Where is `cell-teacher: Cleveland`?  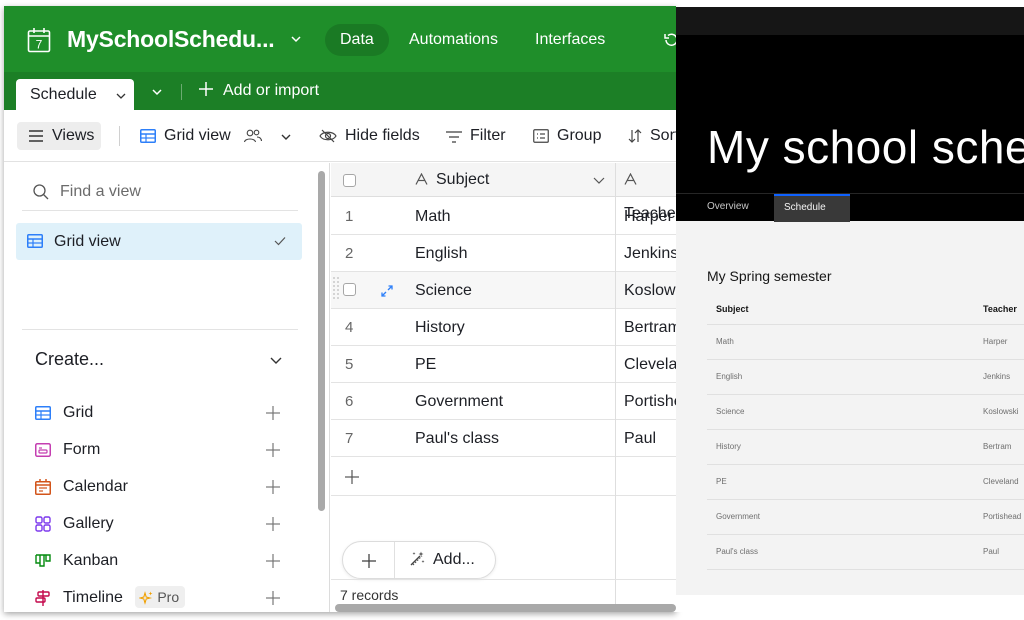
cell-teacher: Cleveland is located at coordinates (650, 364).